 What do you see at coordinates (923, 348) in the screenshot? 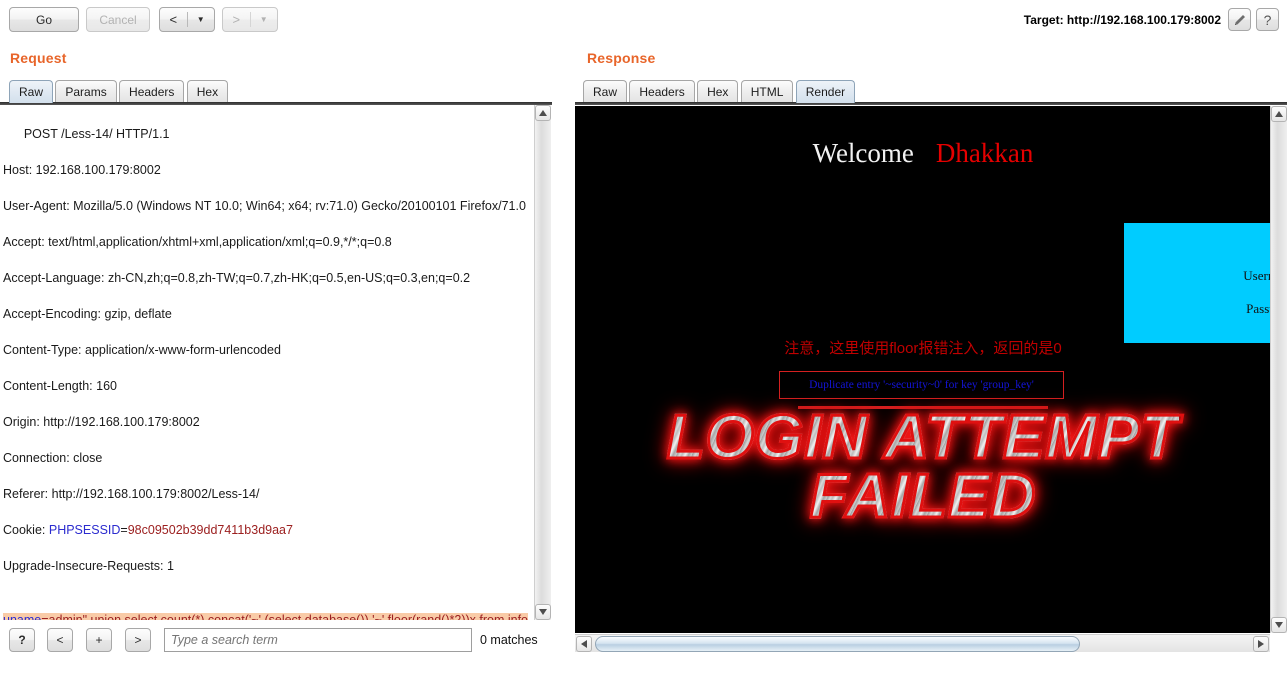
I see `injection-note: 注意，这里使用floor报错注入，返回的是0` at bounding box center [923, 348].